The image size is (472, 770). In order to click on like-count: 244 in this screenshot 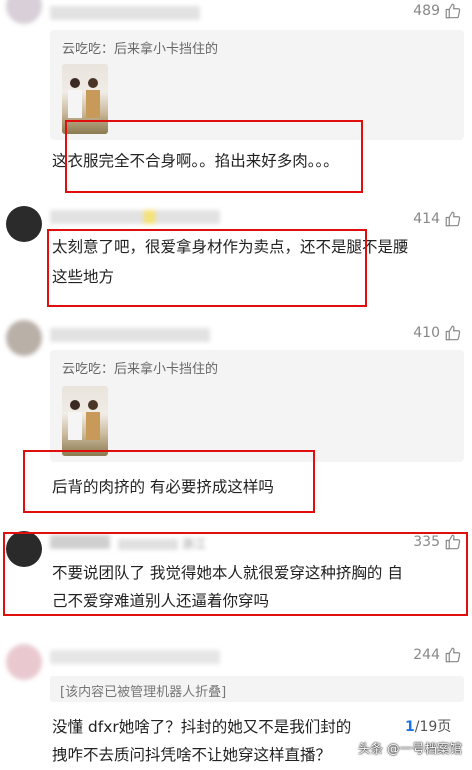, I will do `click(426, 655)`.